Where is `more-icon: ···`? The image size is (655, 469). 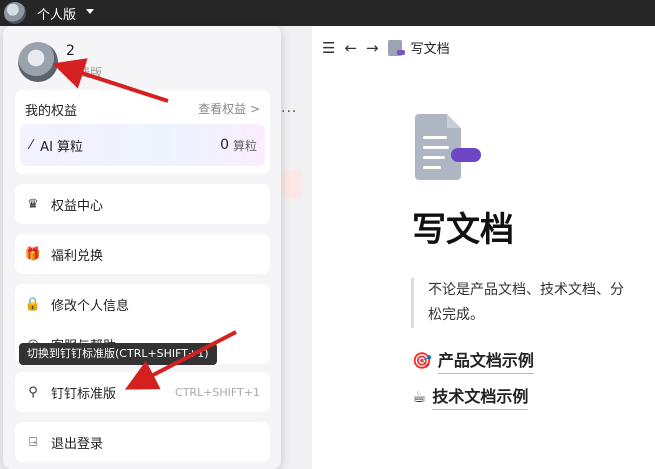 more-icon: ··· is located at coordinates (289, 112).